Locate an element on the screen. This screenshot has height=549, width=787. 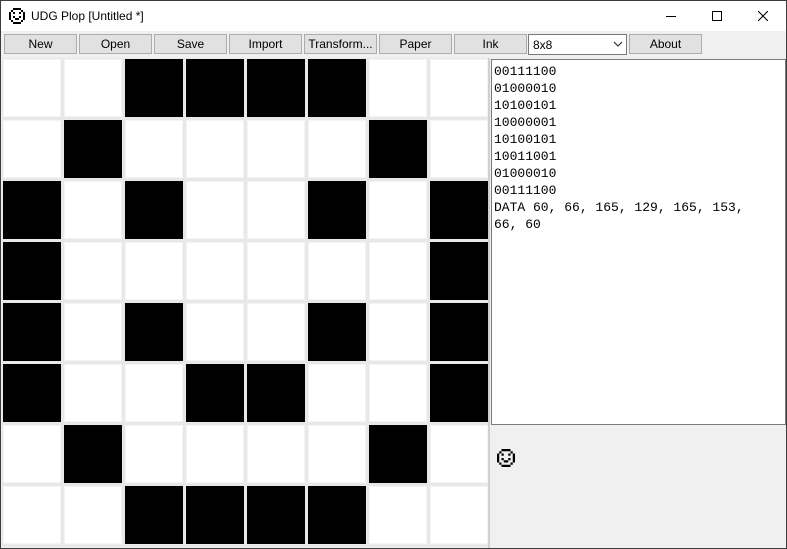
minimize-button is located at coordinates (671, 16).